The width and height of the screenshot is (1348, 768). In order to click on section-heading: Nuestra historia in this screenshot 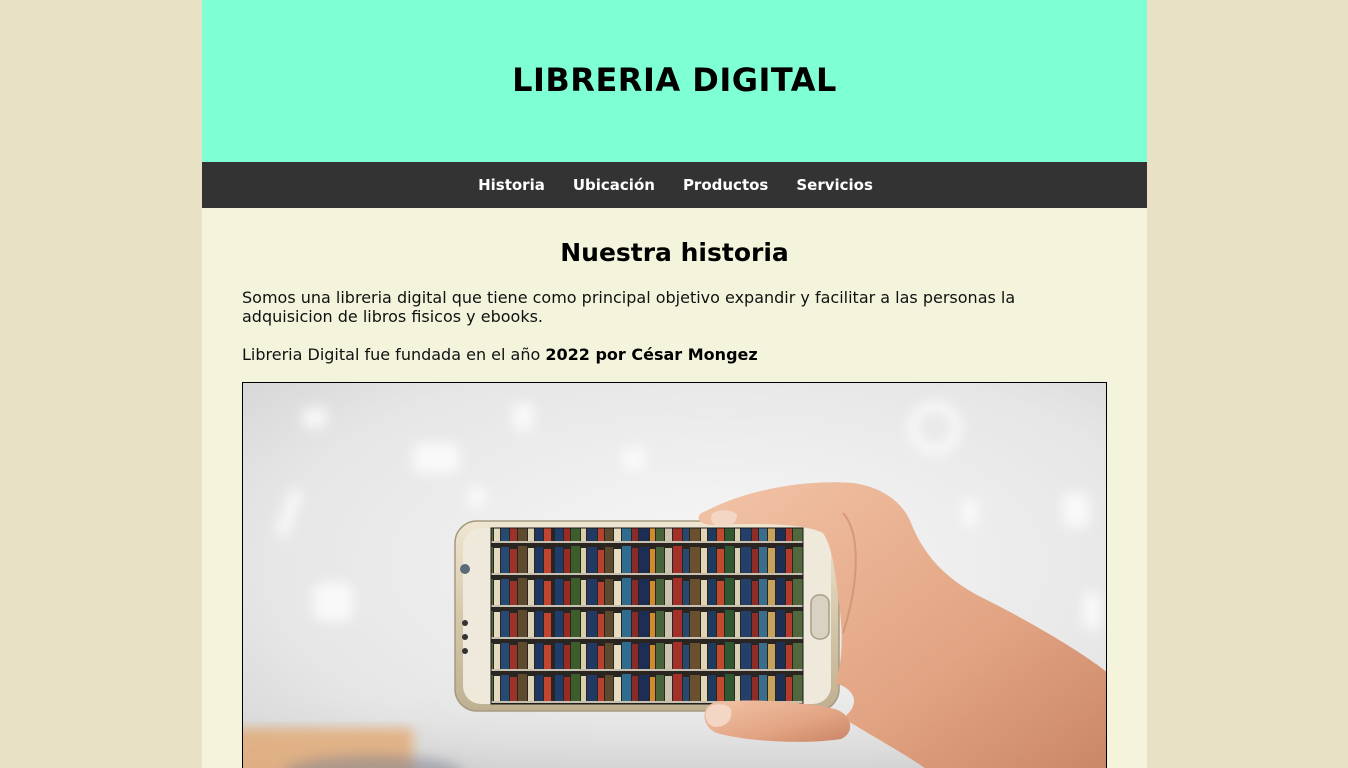, I will do `click(674, 252)`.